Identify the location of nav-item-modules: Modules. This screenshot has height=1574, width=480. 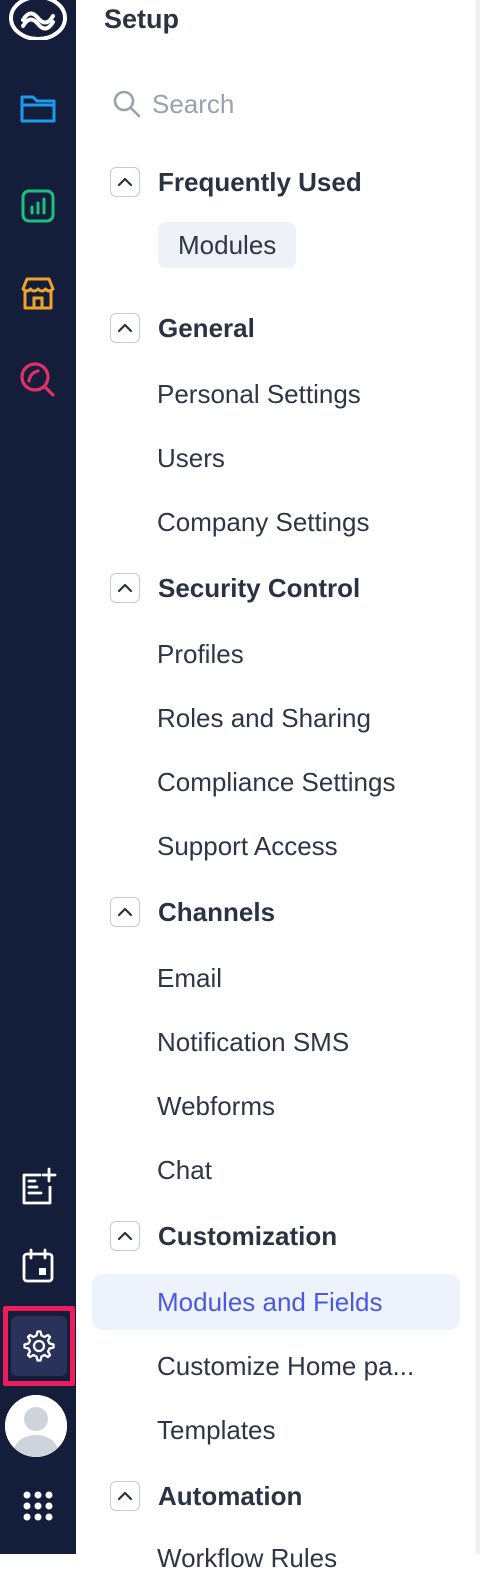
(227, 245).